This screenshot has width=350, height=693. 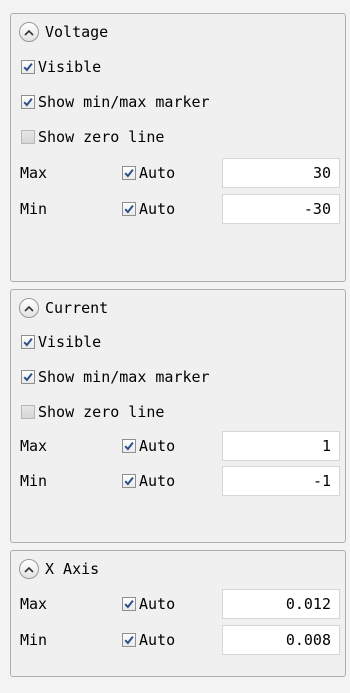 What do you see at coordinates (281, 209) in the screenshot?
I see `min-value-field: -30` at bounding box center [281, 209].